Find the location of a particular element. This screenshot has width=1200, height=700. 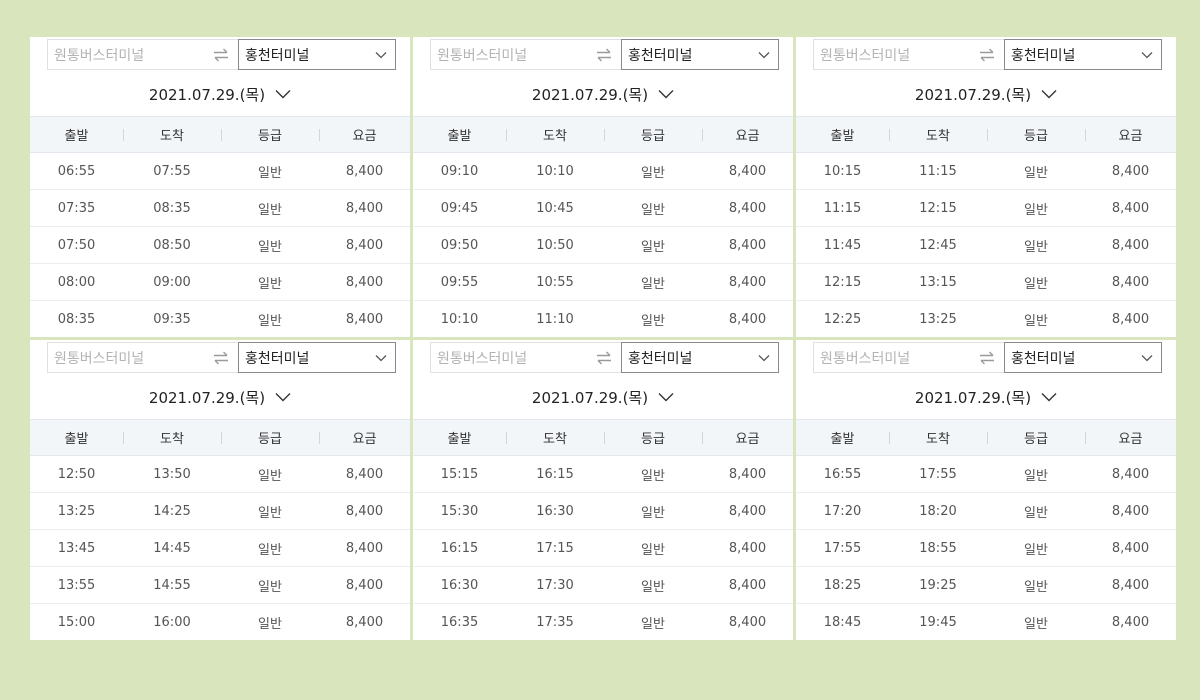

arrival-time: 10:45 is located at coordinates (555, 208).